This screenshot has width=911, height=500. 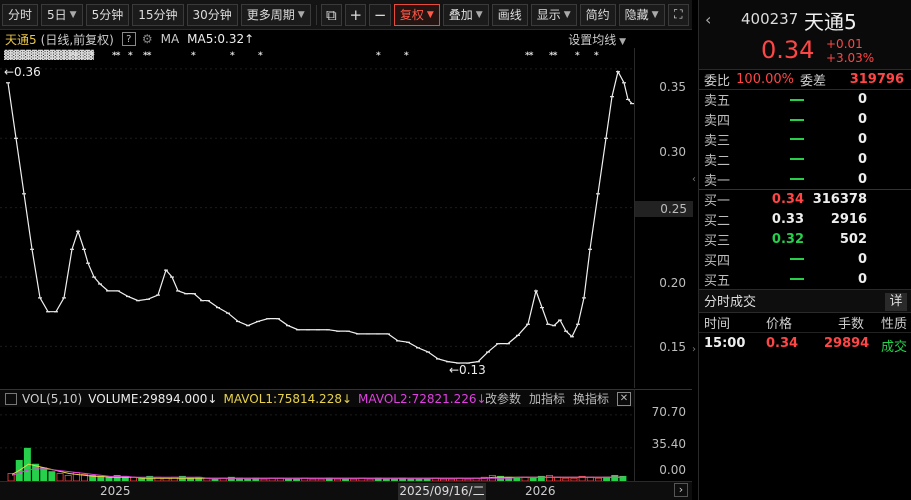 I want to click on fq-button: 复权 ▼, so click(x=416, y=14).